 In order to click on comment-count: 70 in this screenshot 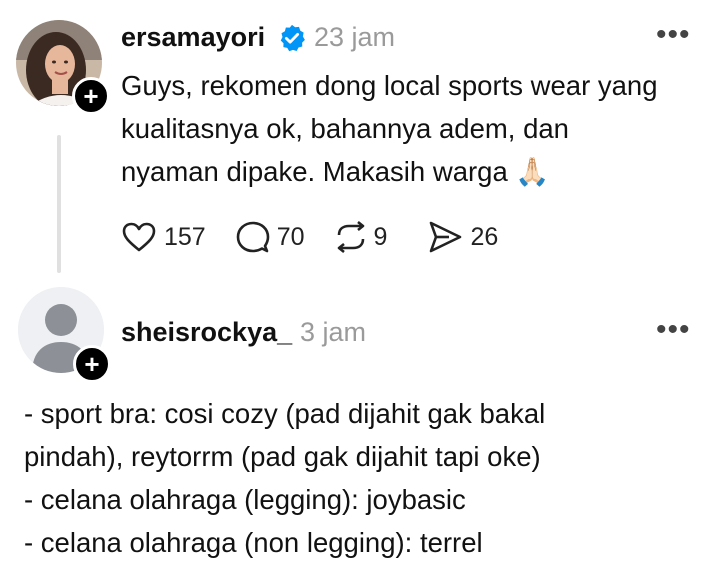, I will do `click(290, 236)`.